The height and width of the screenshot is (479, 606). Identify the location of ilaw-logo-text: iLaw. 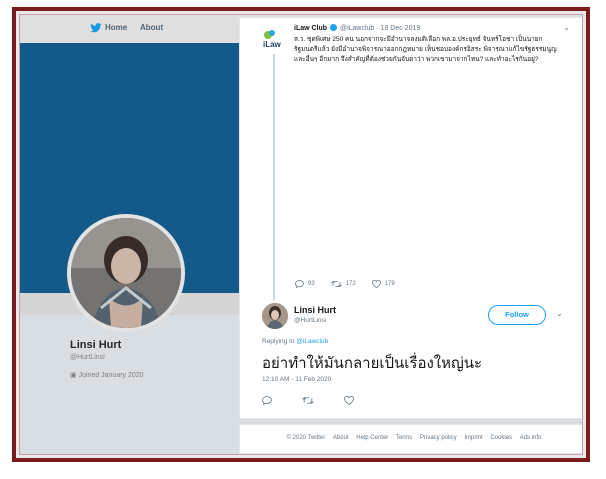
(272, 44).